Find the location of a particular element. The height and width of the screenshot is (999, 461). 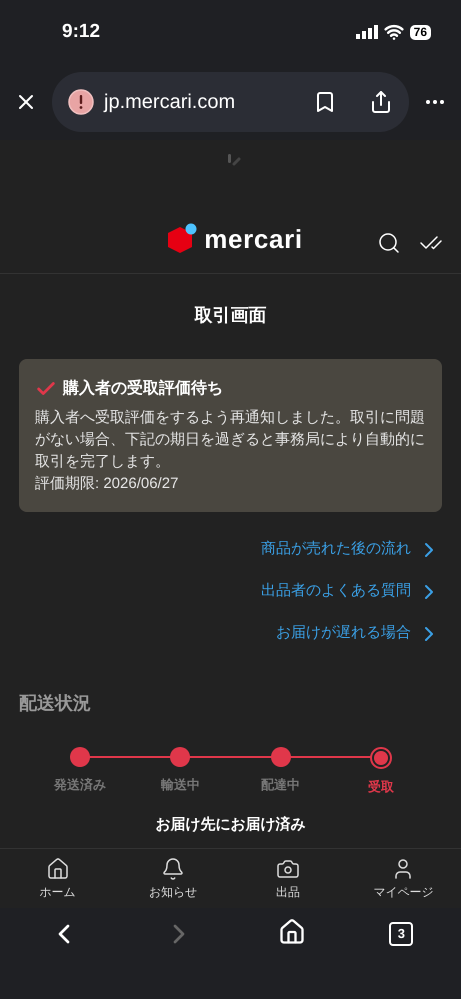

step-label: 受取 is located at coordinates (381, 787).